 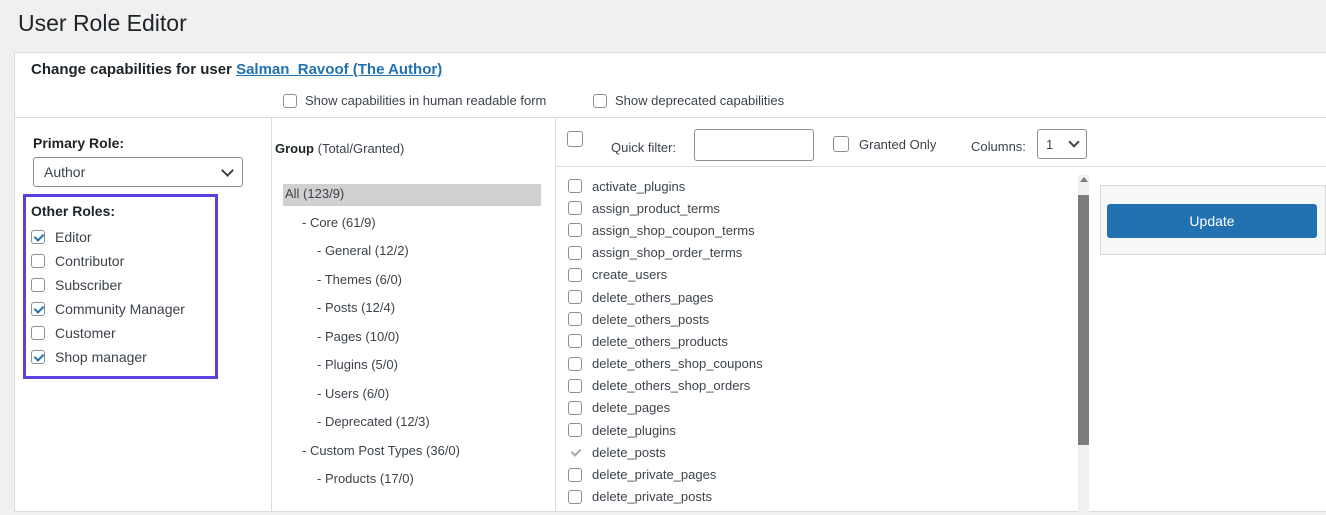 What do you see at coordinates (823, 186) in the screenshot?
I see `capability-item: activate_plugins` at bounding box center [823, 186].